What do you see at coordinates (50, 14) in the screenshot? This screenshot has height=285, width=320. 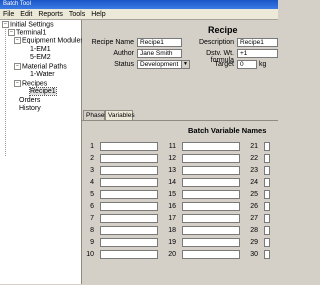 I see `menu-reports: Reports` at bounding box center [50, 14].